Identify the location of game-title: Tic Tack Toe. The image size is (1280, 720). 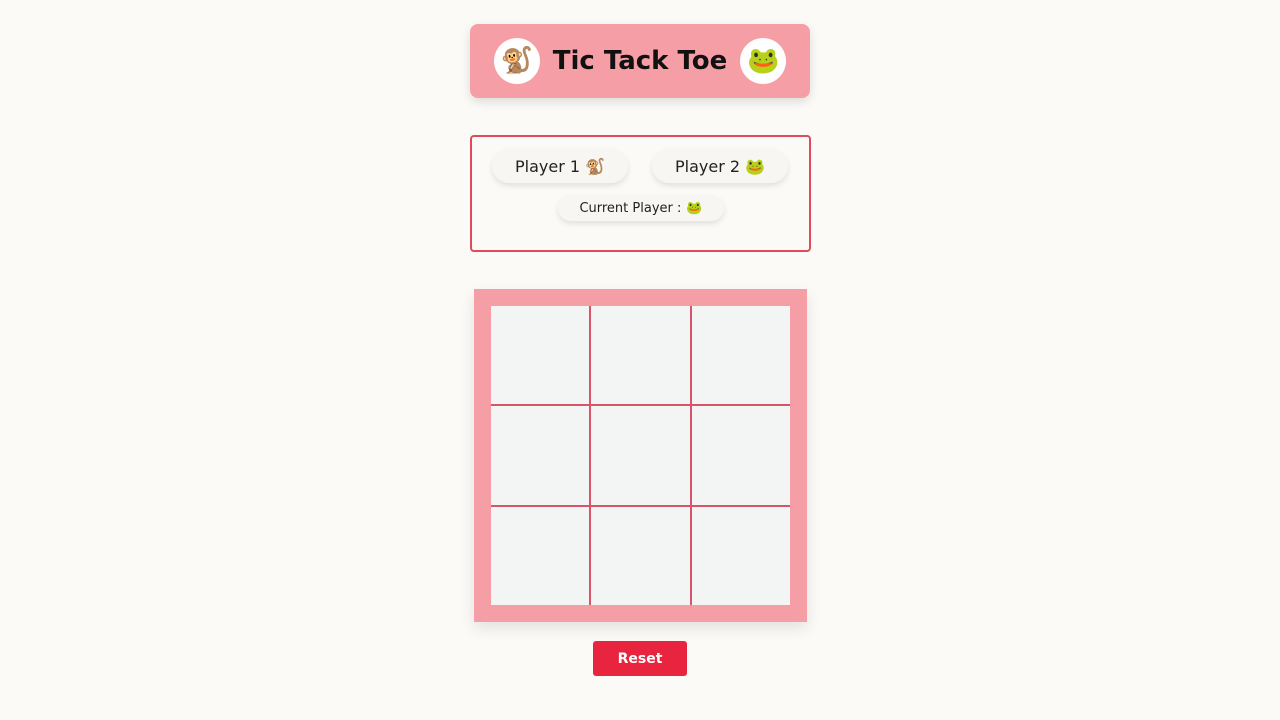
(640, 61).